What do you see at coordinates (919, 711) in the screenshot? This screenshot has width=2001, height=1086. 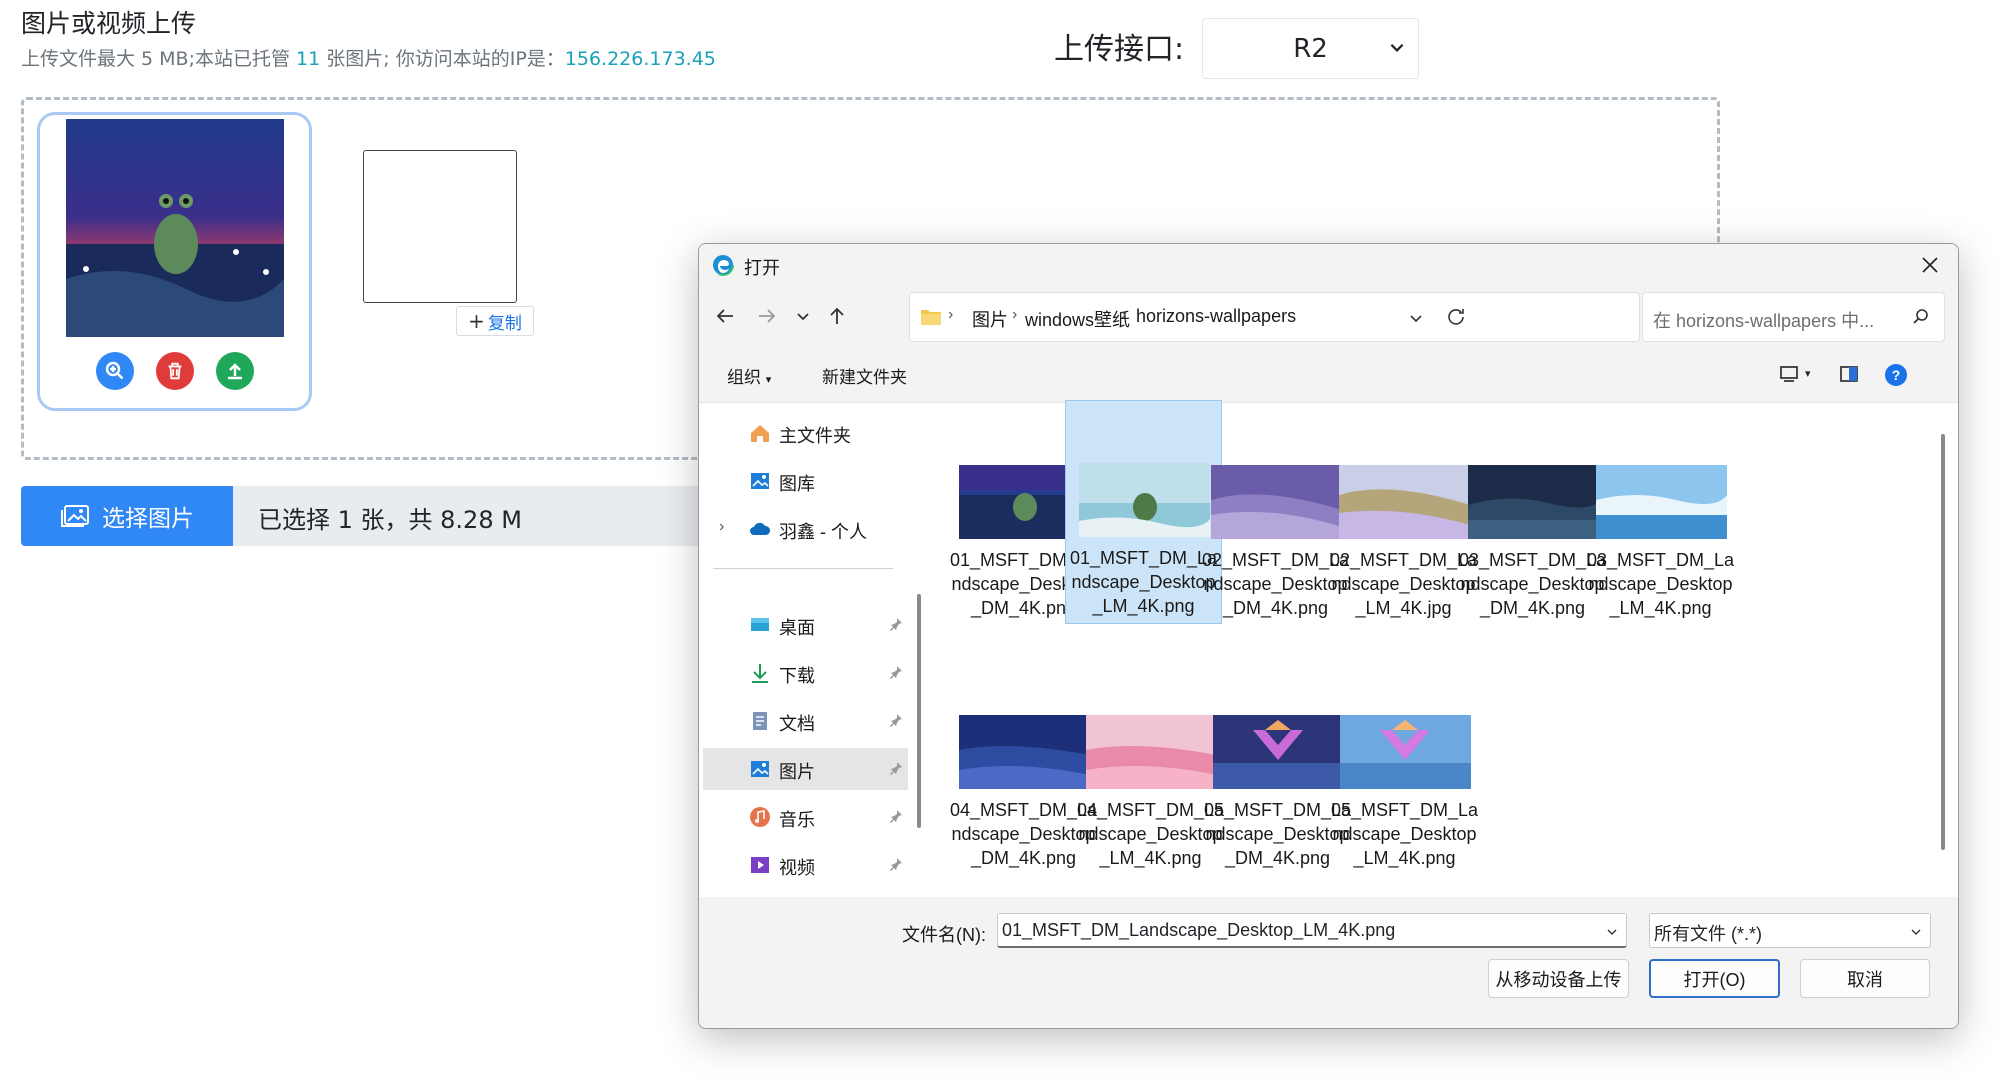 I see `nav-scrollbar` at bounding box center [919, 711].